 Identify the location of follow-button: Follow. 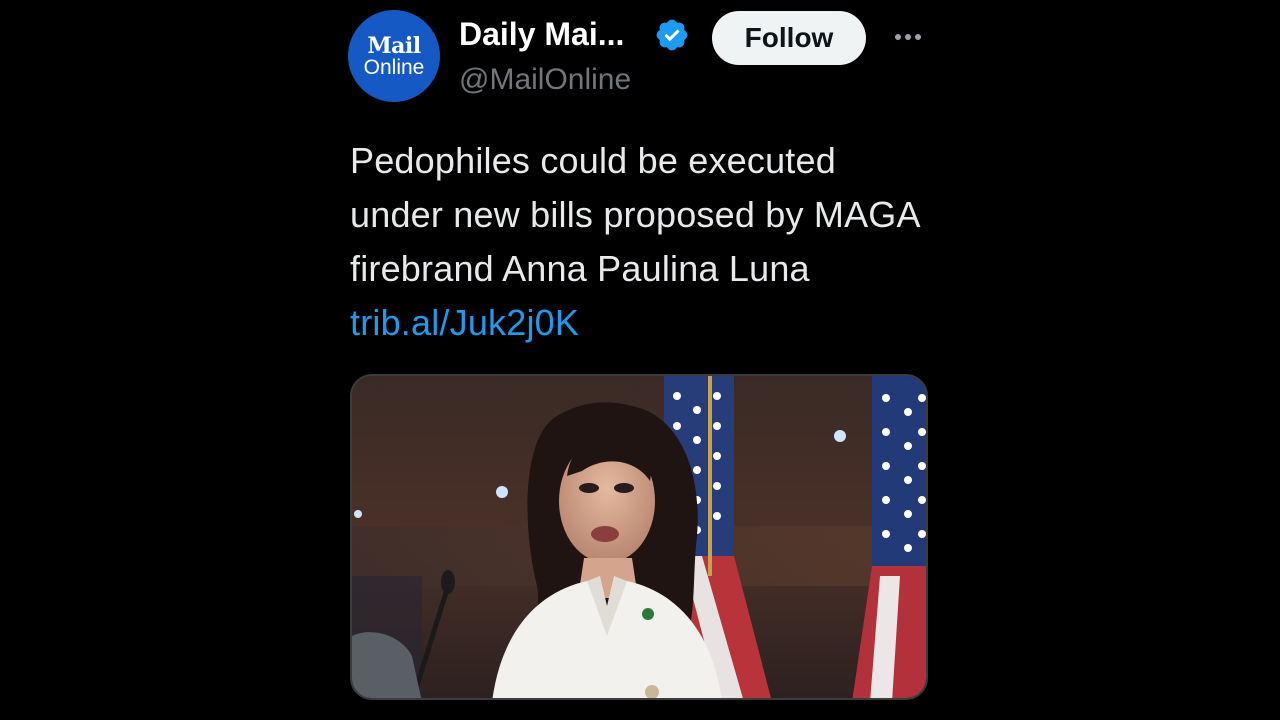
(789, 38).